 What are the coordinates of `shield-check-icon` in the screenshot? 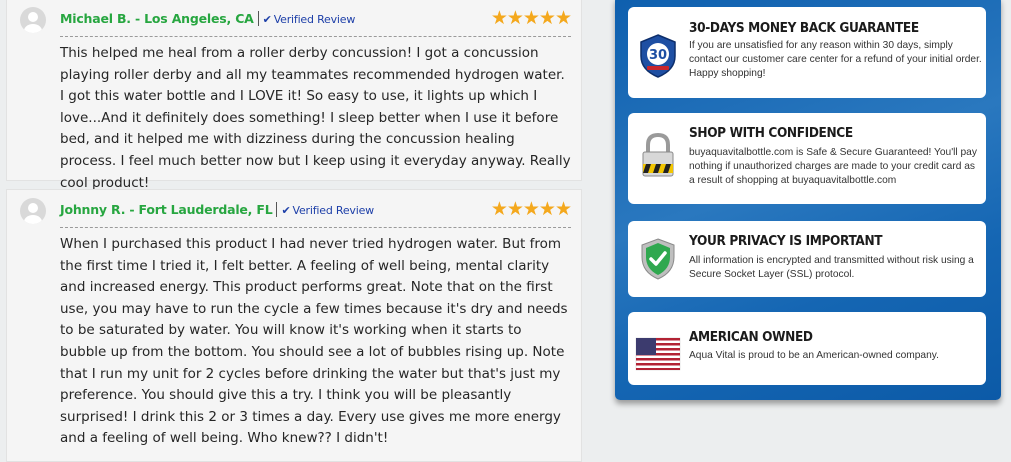 It's located at (658, 259).